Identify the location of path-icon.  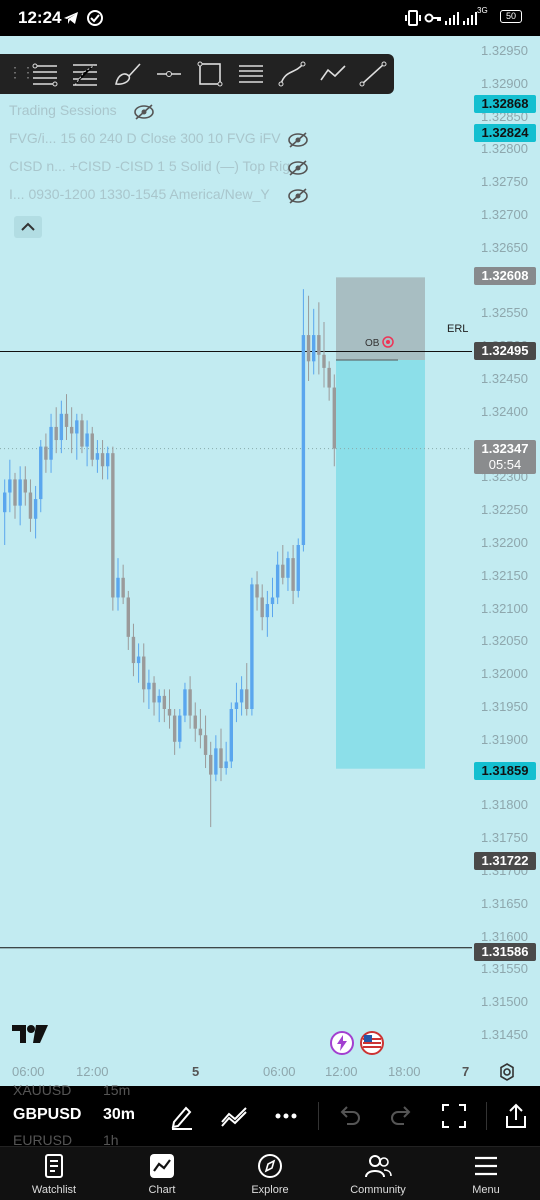
(333, 74).